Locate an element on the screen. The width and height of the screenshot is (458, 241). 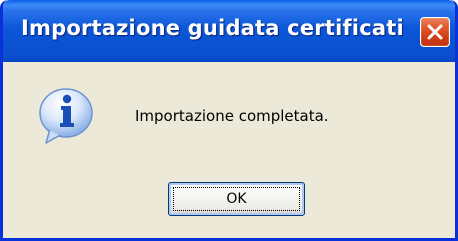
window-title: Importazione guidata certificati is located at coordinates (212, 28).